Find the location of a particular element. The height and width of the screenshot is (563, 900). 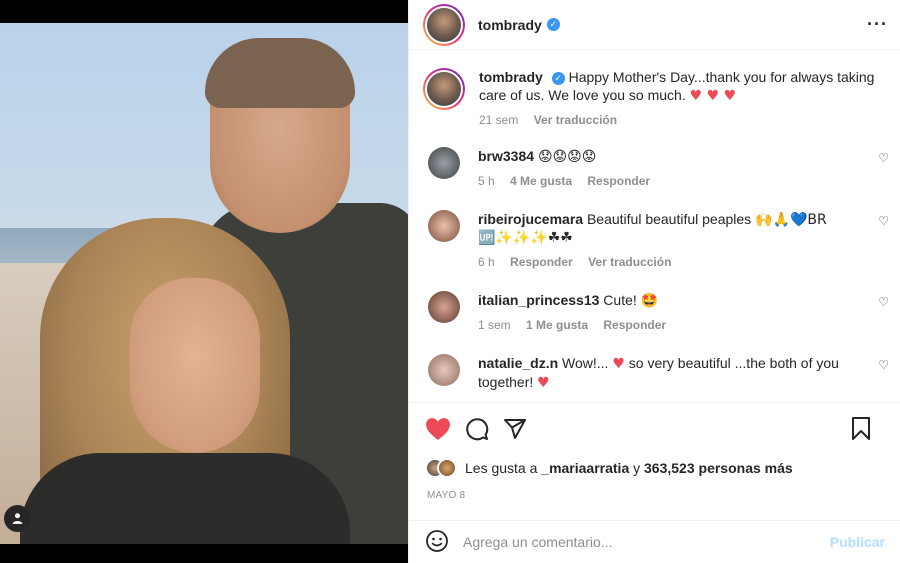

caption-time: 21 sem is located at coordinates (499, 120).